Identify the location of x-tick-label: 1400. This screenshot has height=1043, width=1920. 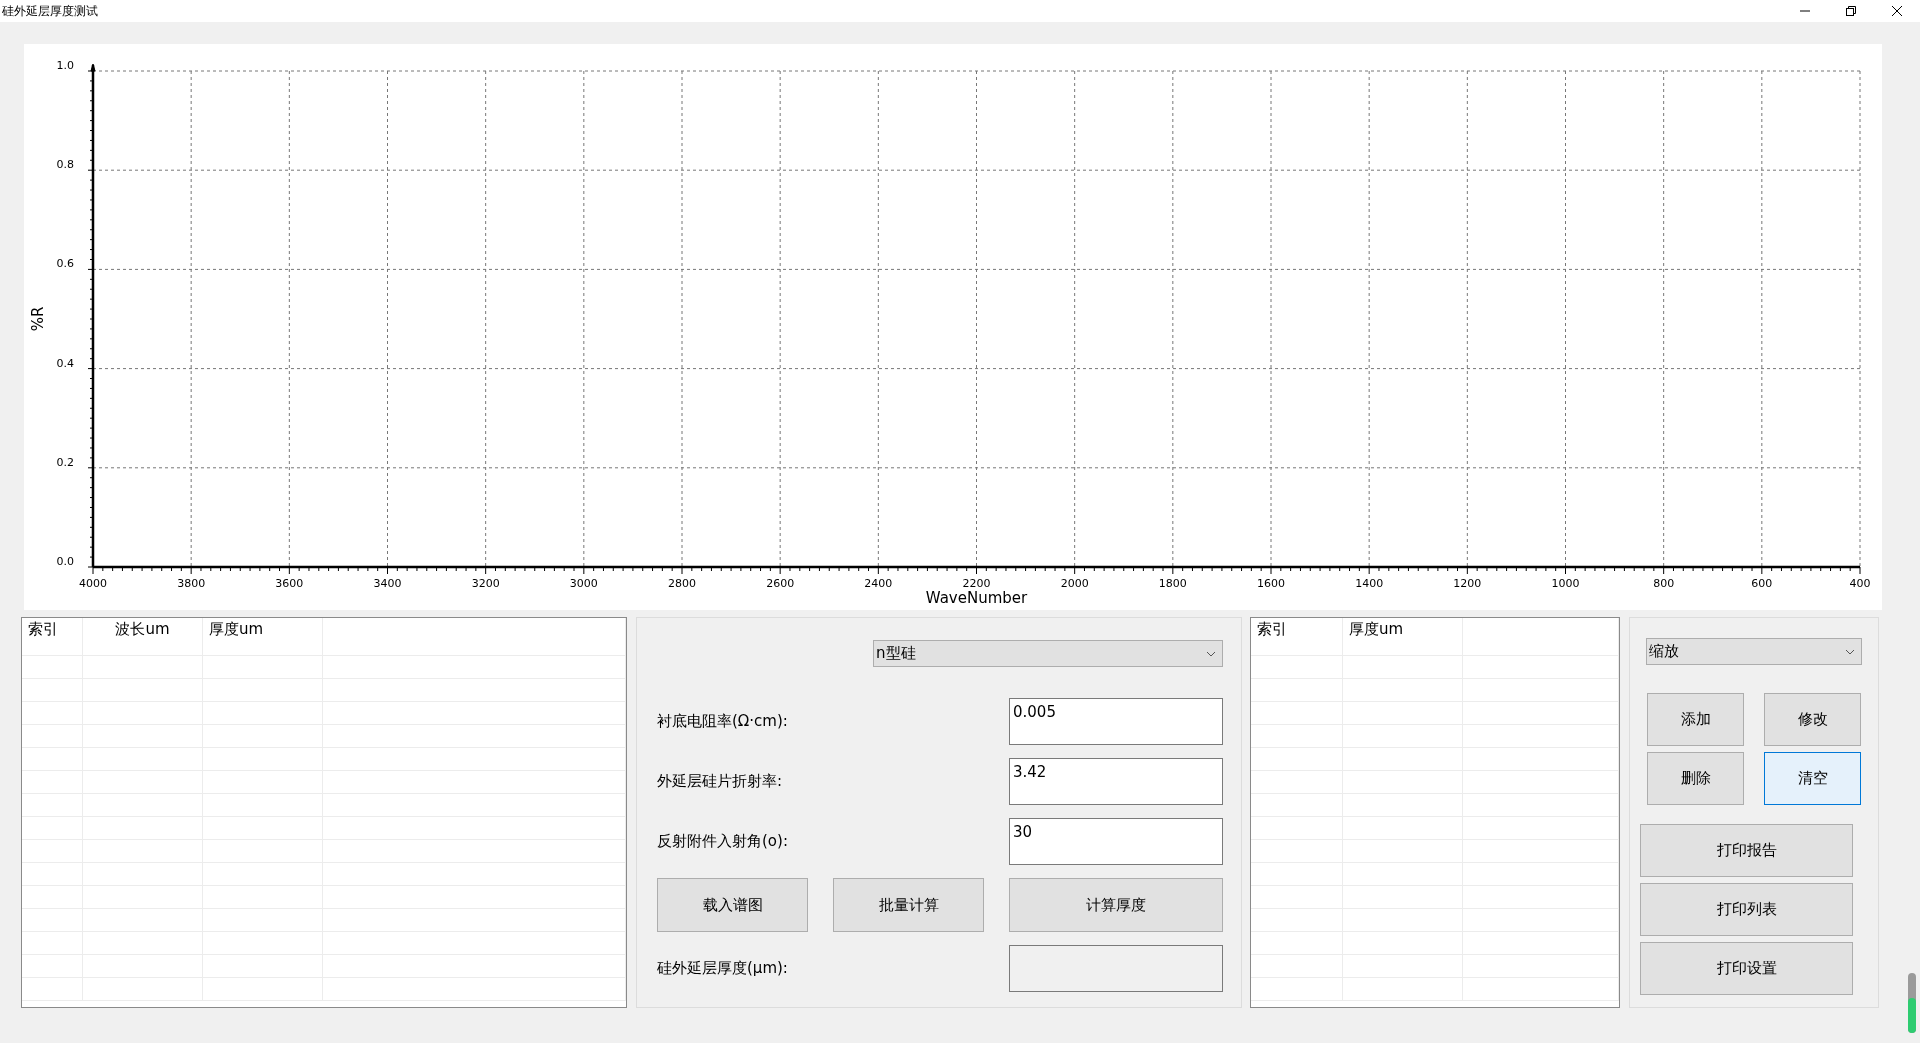
(1369, 583).